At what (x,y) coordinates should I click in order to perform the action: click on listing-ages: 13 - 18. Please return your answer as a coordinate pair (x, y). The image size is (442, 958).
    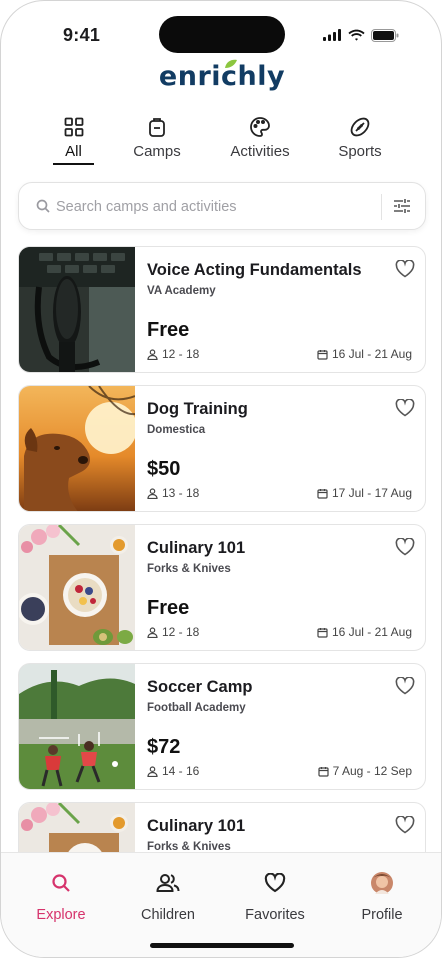
    Looking at the image, I should click on (173, 493).